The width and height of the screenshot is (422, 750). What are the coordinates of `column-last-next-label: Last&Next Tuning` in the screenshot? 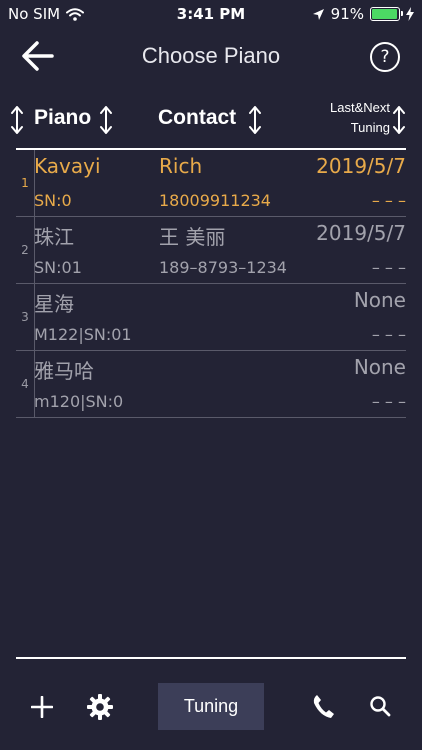 It's located at (360, 118).